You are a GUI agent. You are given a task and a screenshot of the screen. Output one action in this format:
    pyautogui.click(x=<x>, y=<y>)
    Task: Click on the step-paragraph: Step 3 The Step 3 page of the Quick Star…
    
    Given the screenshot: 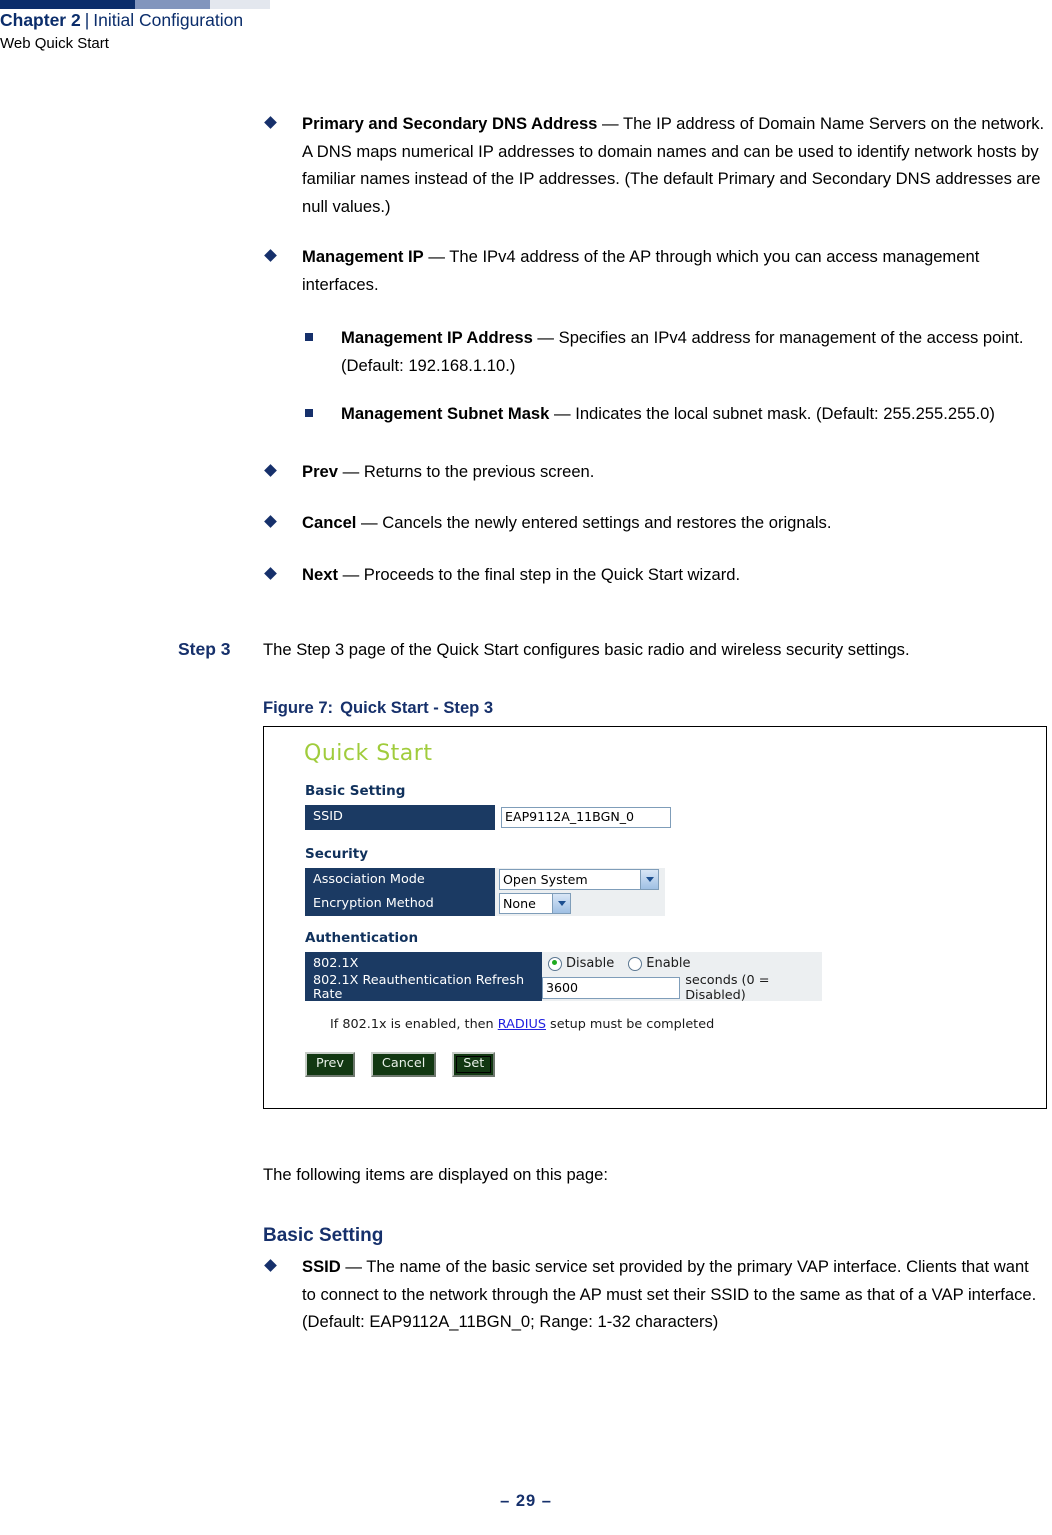 What is the action you would take?
    pyautogui.click(x=526, y=650)
    